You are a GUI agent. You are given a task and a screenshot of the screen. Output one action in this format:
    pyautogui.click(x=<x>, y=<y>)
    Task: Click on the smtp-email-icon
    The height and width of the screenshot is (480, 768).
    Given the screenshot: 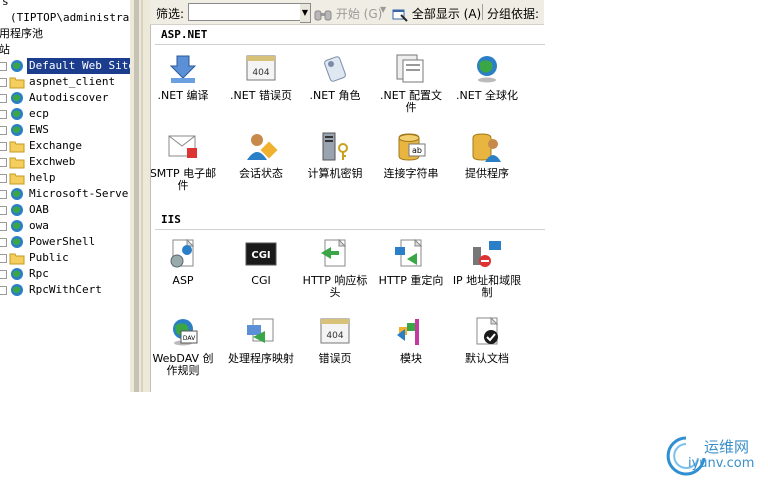 What is the action you would take?
    pyautogui.click(x=183, y=147)
    